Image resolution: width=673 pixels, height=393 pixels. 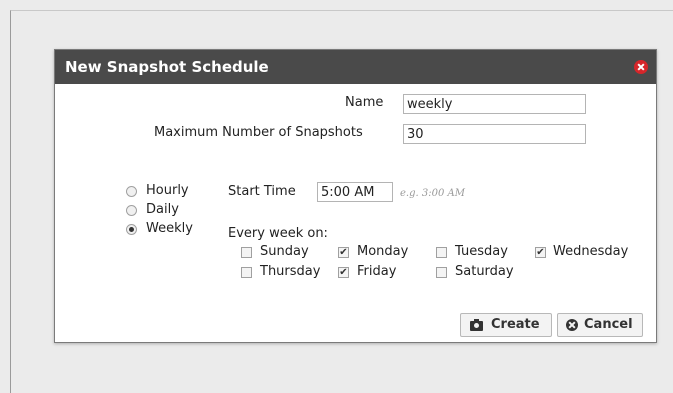 I want to click on create-button-label: Create, so click(x=515, y=324).